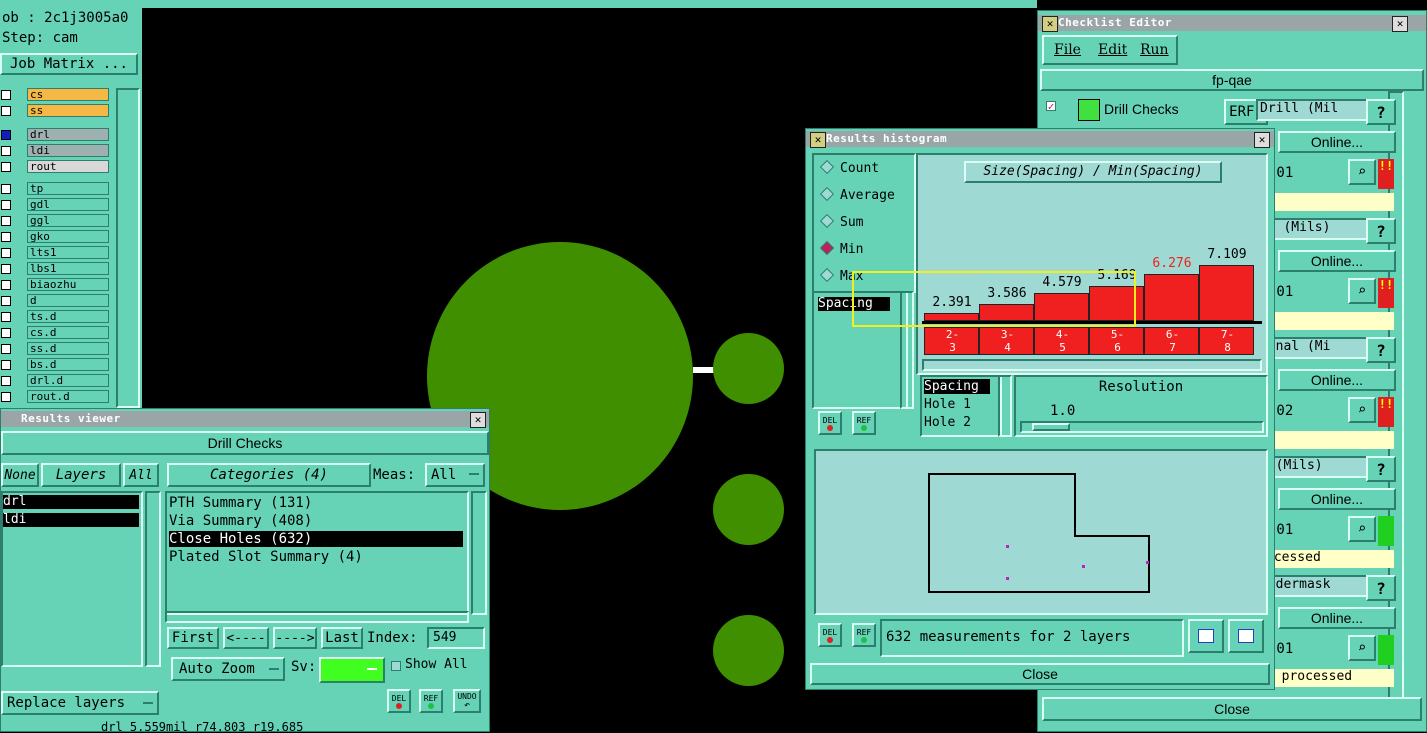 The width and height of the screenshot is (1427, 733). What do you see at coordinates (841, 221) in the screenshot?
I see `mode-radio-sum: Sum` at bounding box center [841, 221].